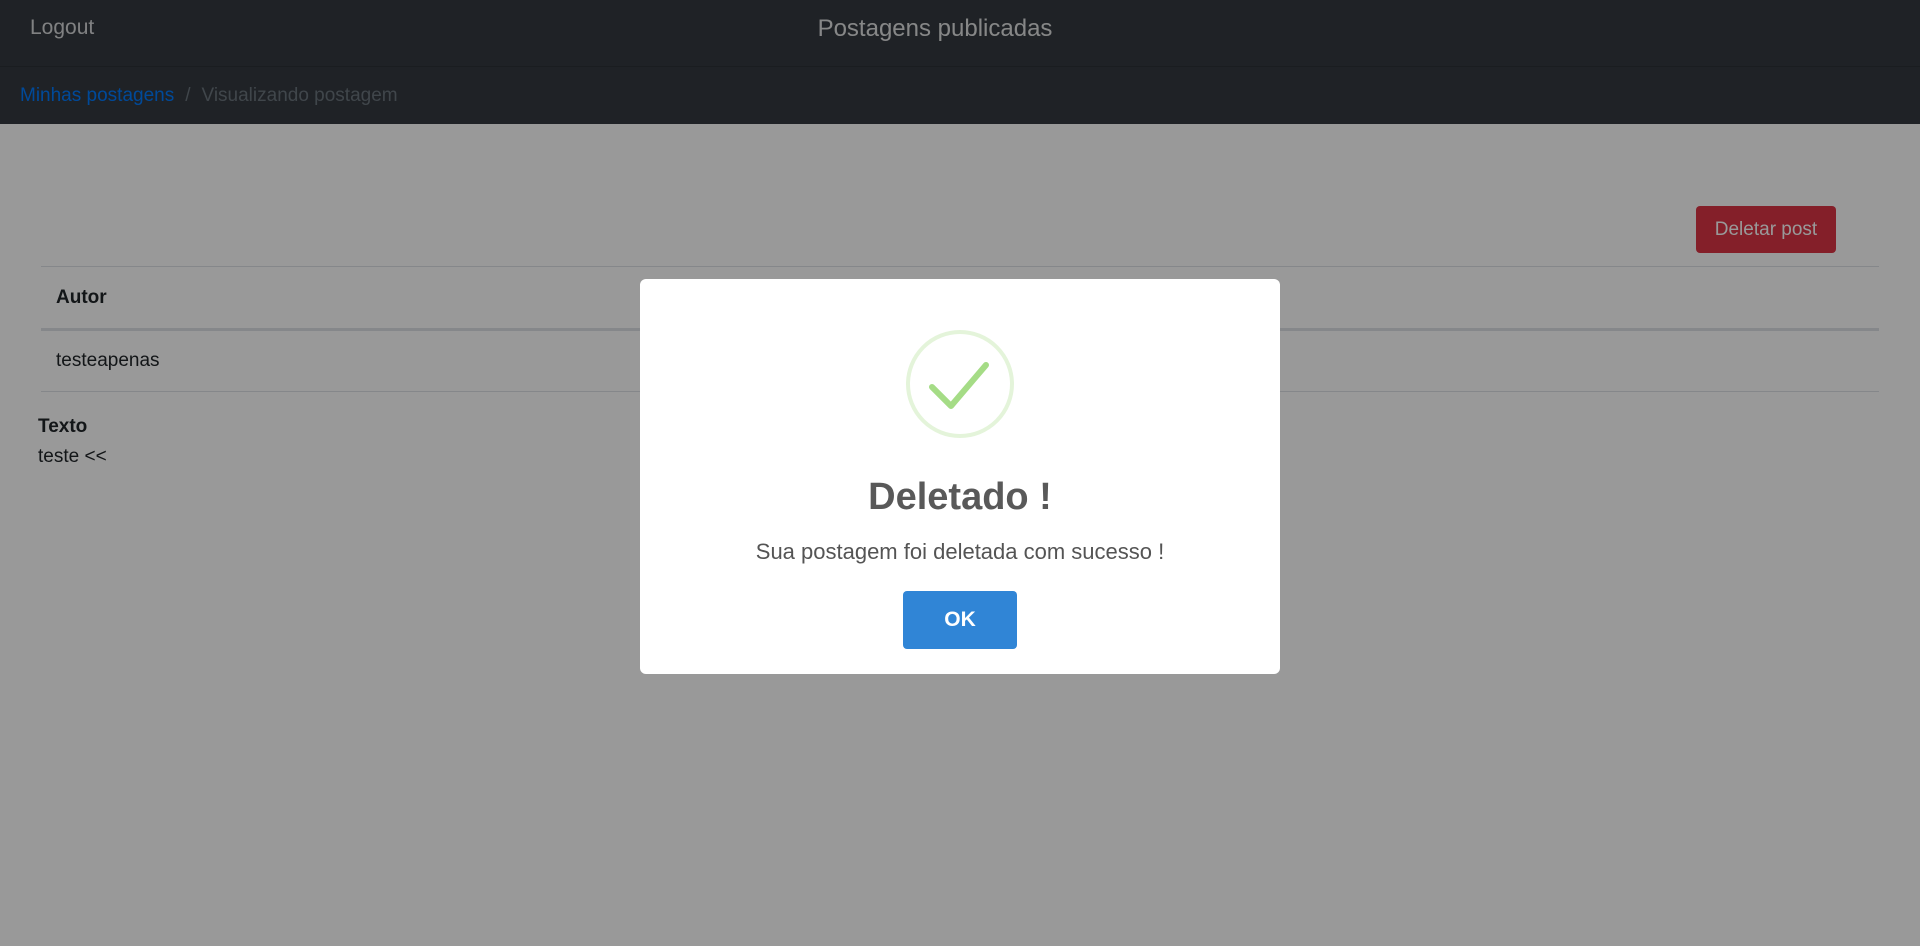 The height and width of the screenshot is (946, 1920). What do you see at coordinates (960, 497) in the screenshot?
I see `modal-title: Deletado !` at bounding box center [960, 497].